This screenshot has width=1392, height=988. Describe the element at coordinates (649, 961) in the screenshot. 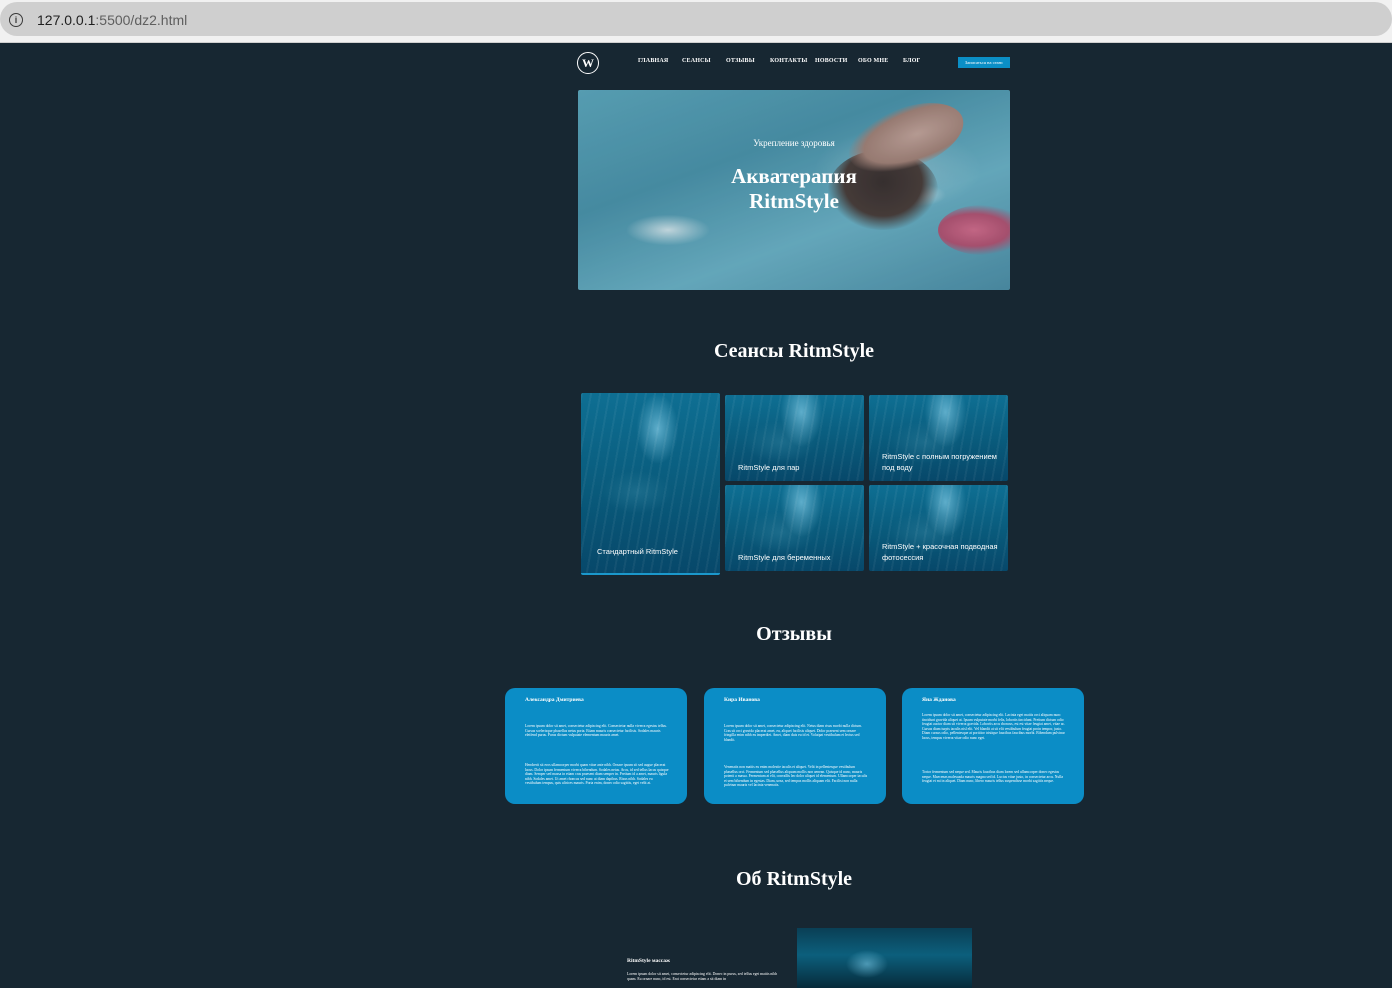

I see `about-heading: RitmStyle массаж` at that location.